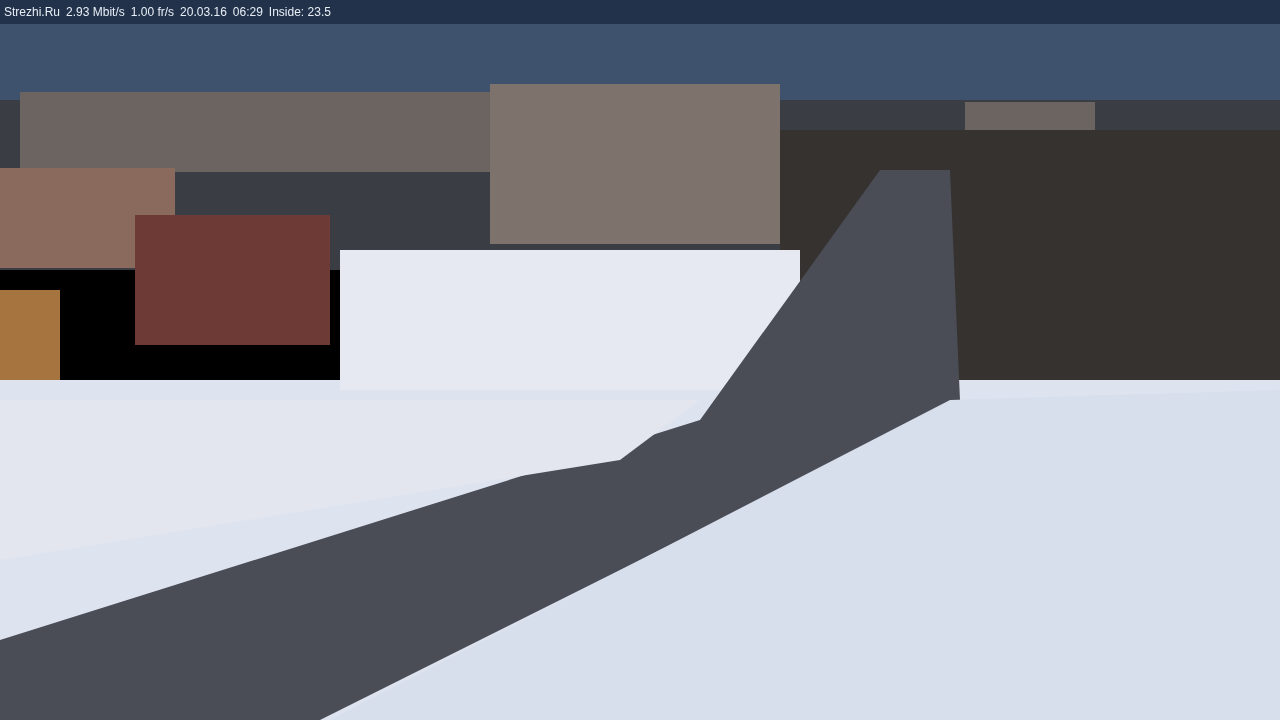  Describe the element at coordinates (247, 12) in the screenshot. I see `status-text: 06:29` at that location.